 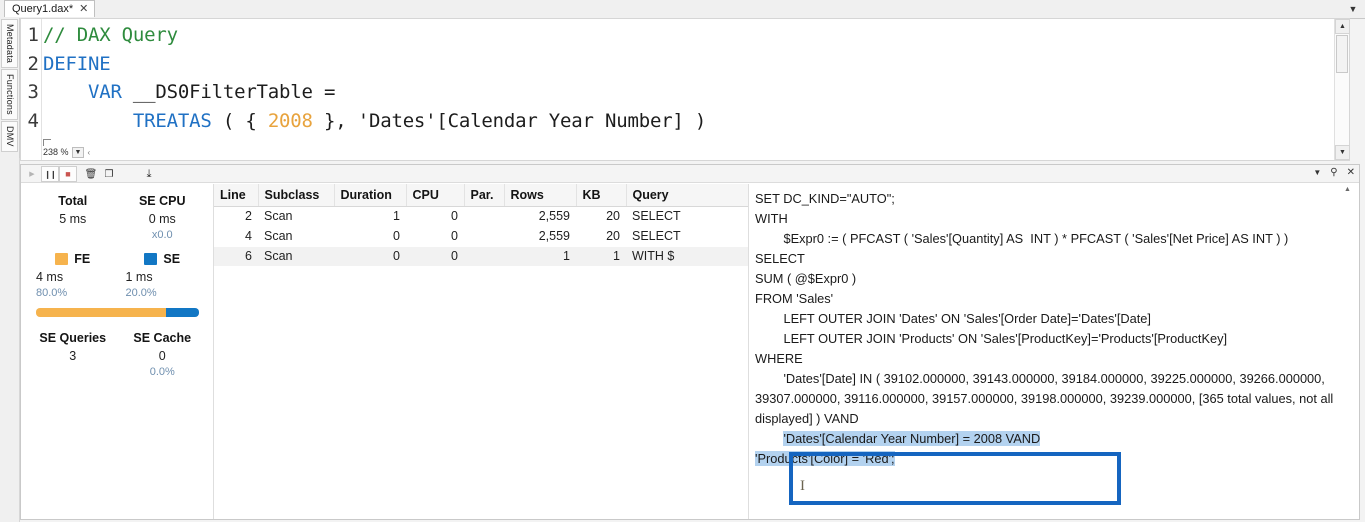 I want to click on panel-header: ▶ ❙❙ ■ 🗑 ❐ ⤓ ▼ ⚲ ✕, so click(x=690, y=174).